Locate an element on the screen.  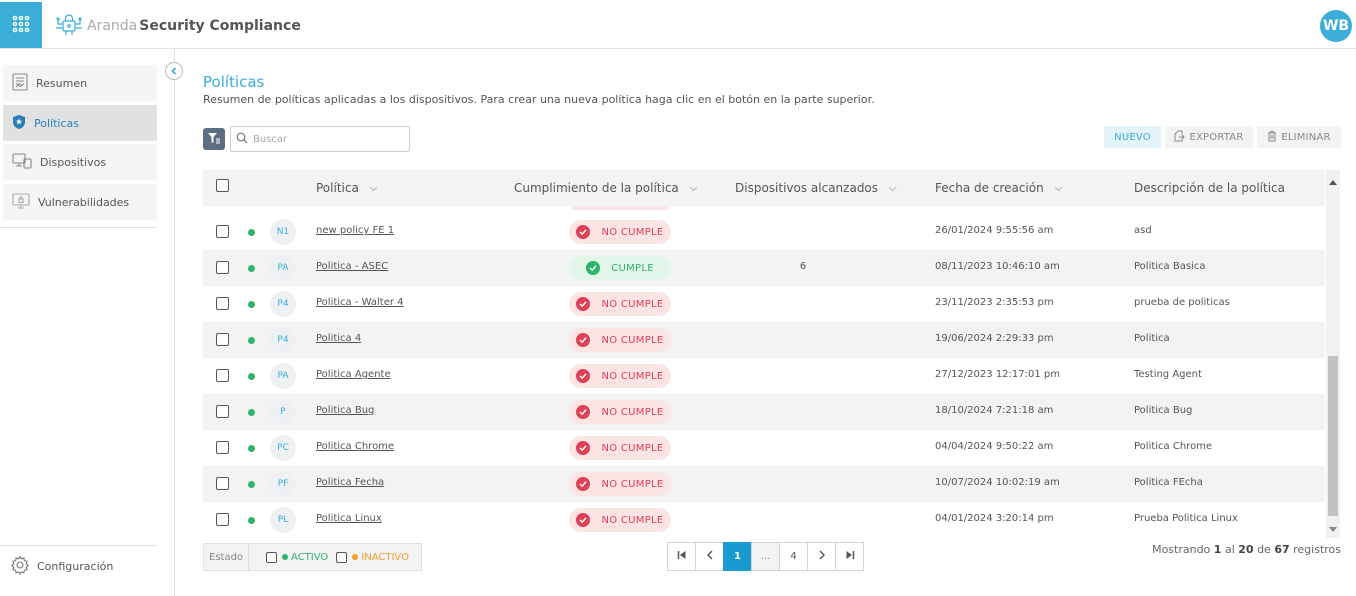
activo-label: ACTIVO is located at coordinates (310, 557).